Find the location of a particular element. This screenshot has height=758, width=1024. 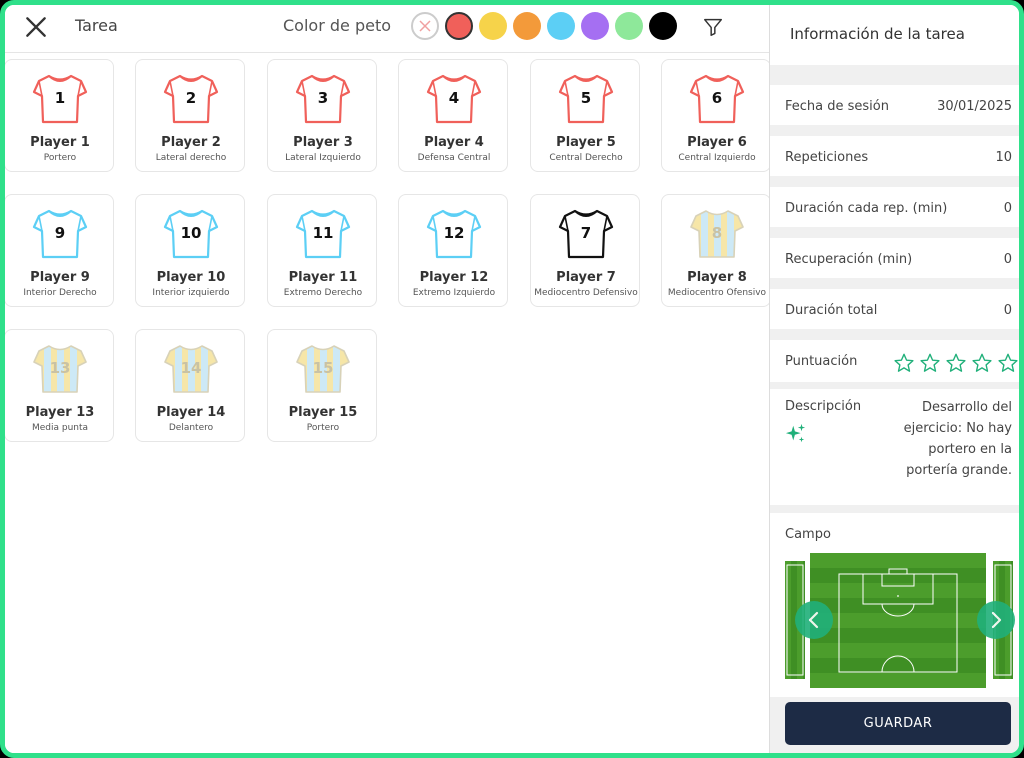

player-name: Player 13 is located at coordinates (60, 412).